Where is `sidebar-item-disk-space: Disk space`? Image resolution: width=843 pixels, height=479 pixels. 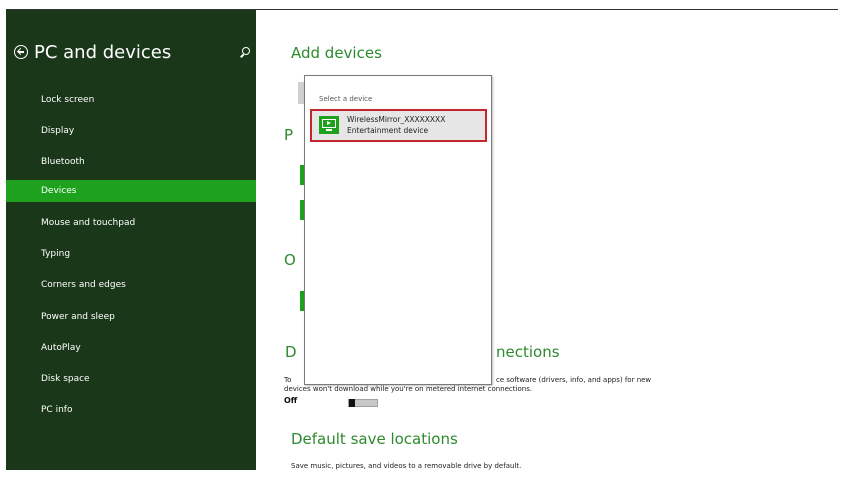 sidebar-item-disk-space: Disk space is located at coordinates (131, 379).